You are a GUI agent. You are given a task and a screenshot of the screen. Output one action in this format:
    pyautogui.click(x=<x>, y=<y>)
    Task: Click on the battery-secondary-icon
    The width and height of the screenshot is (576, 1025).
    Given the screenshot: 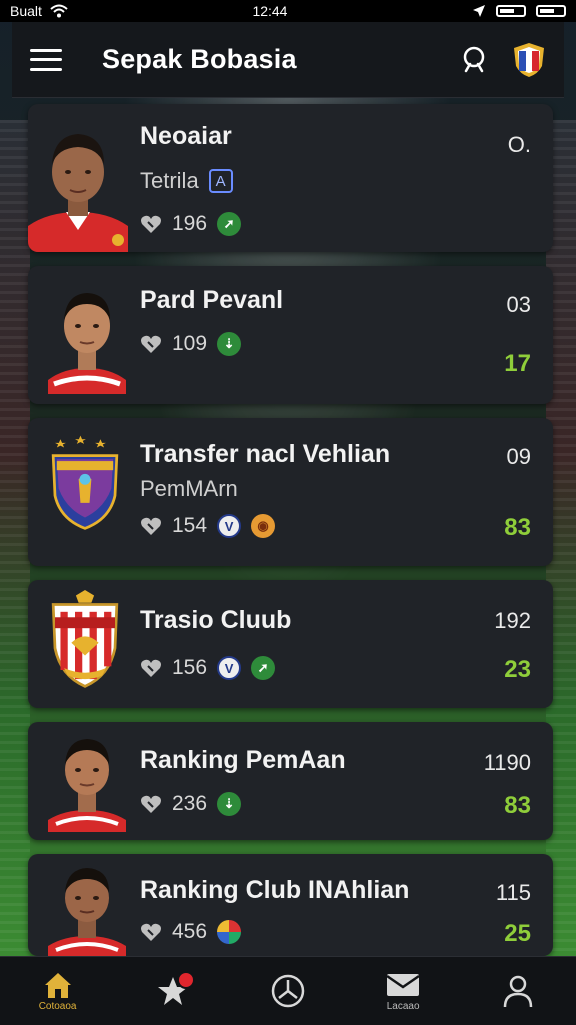 What is the action you would take?
    pyautogui.click(x=551, y=11)
    